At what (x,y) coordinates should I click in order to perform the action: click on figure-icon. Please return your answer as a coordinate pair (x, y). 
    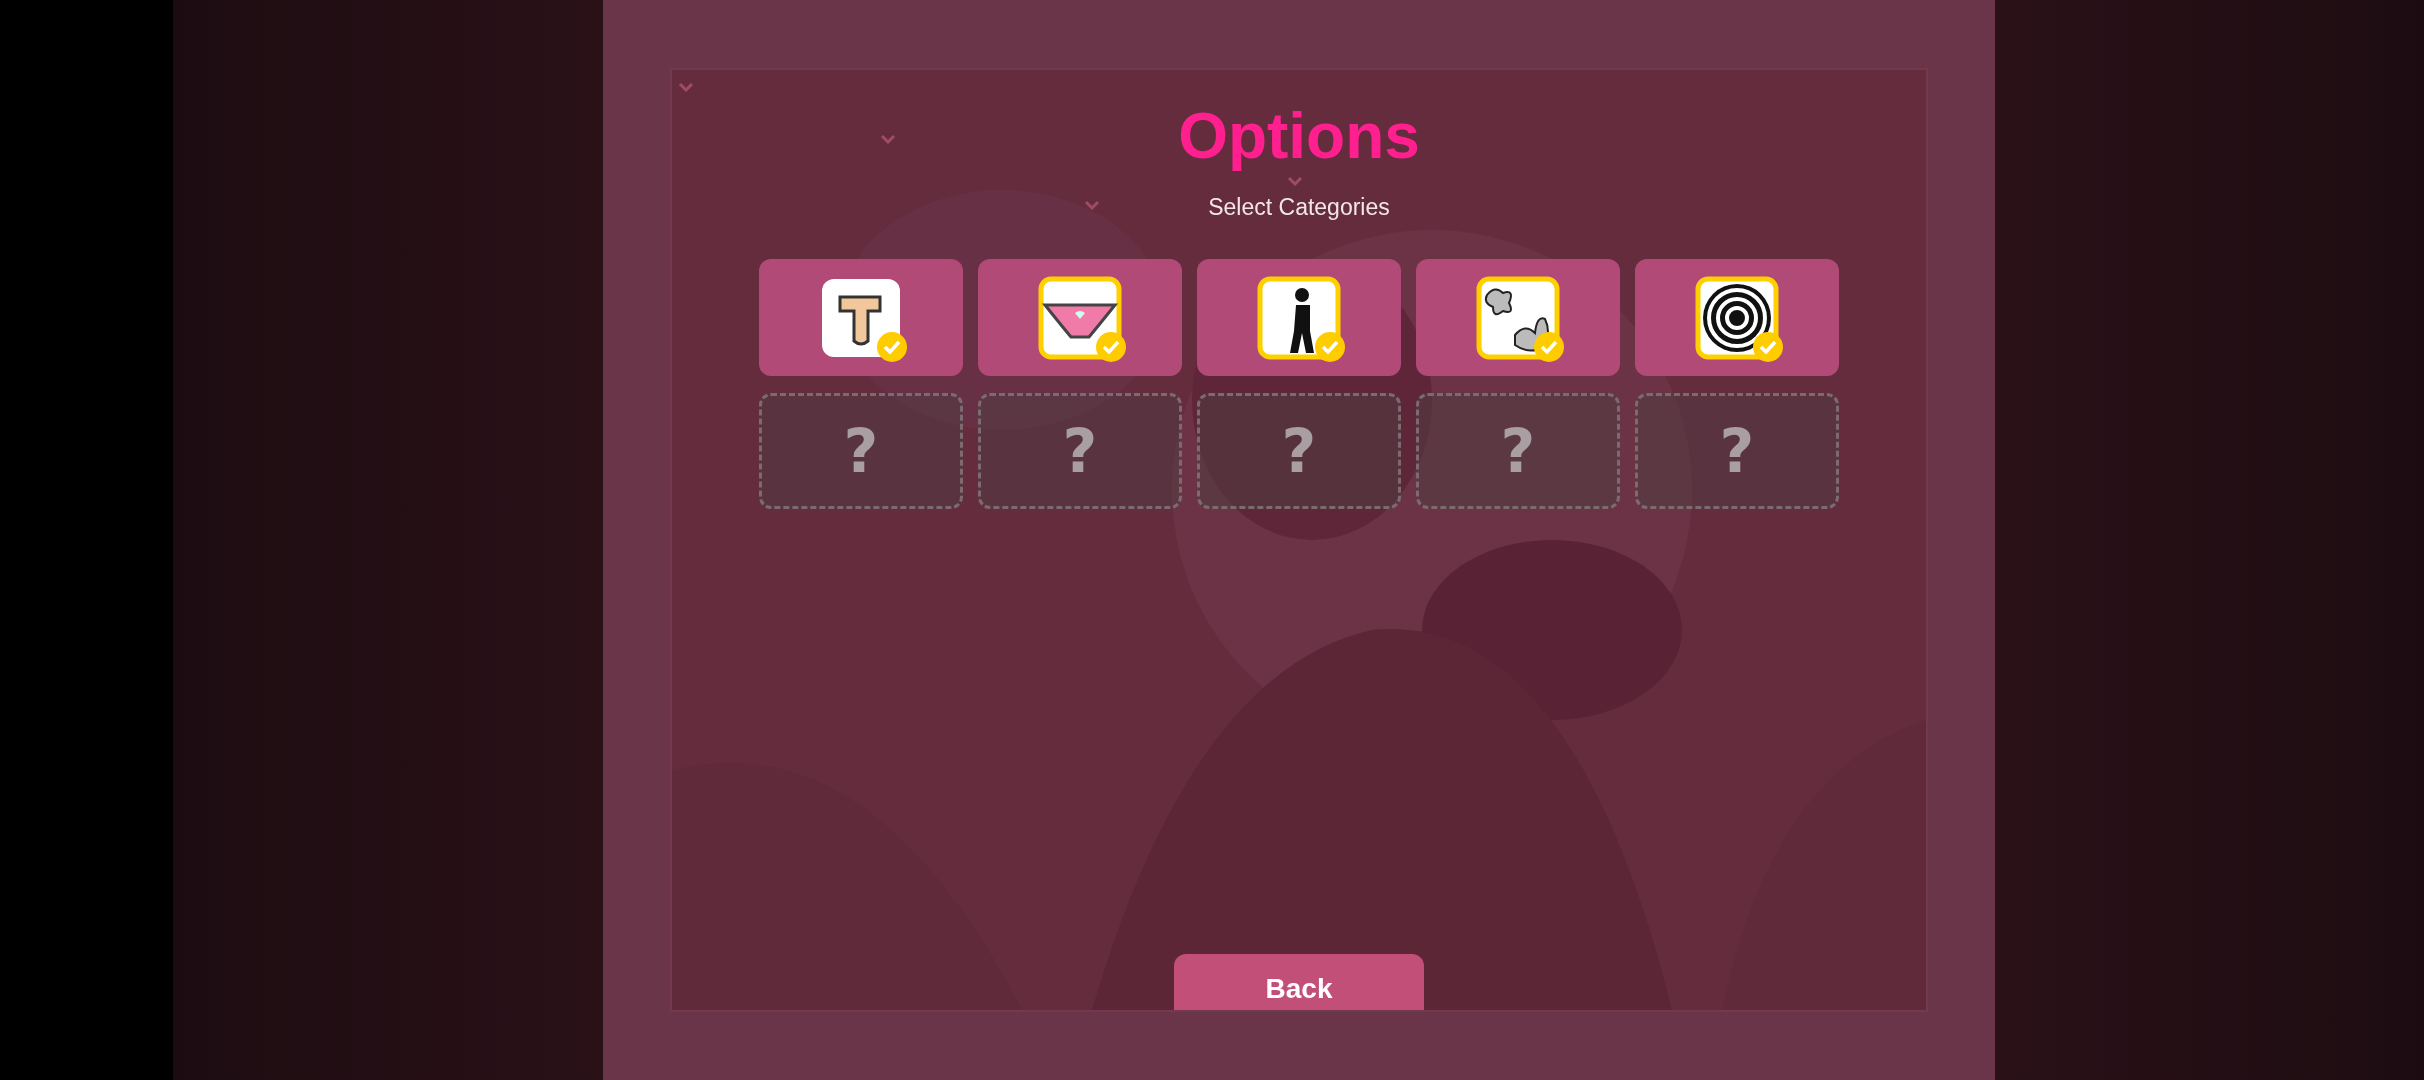
    Looking at the image, I should click on (1299, 317).